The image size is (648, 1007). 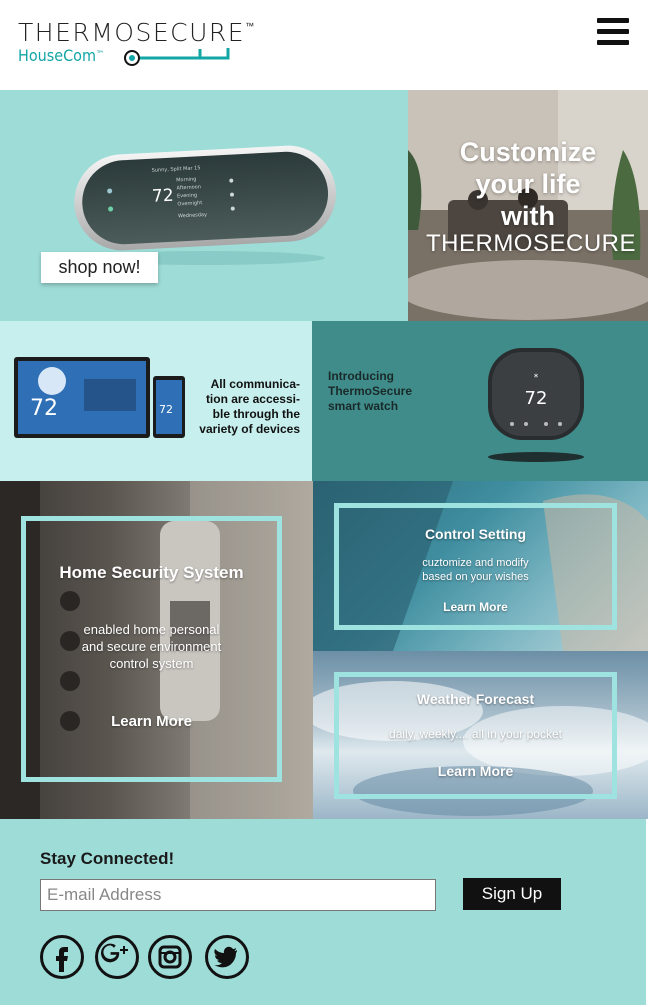 What do you see at coordinates (99, 397) in the screenshot?
I see `tablet-and-phone-image: 72 72` at bounding box center [99, 397].